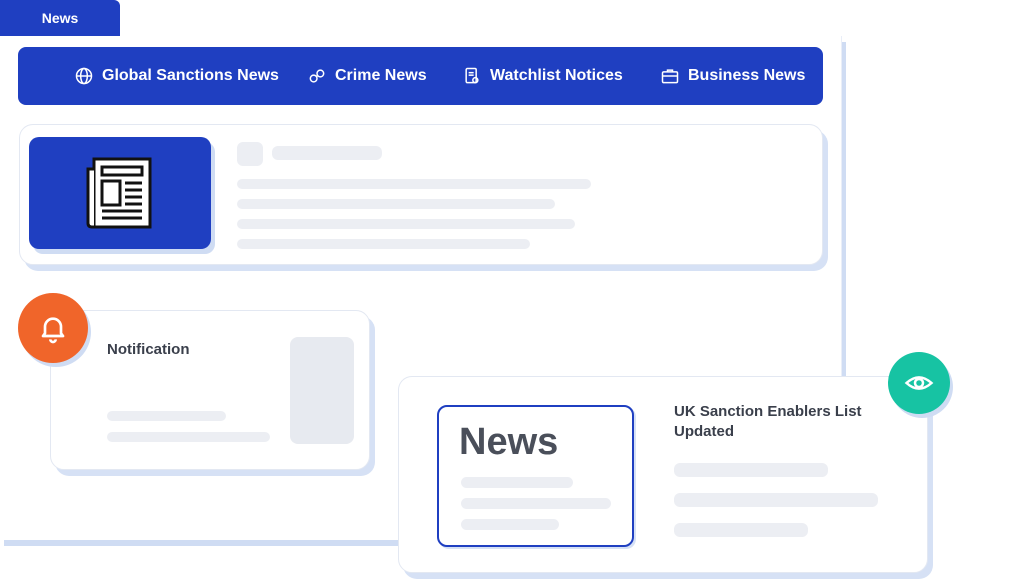 This screenshot has height=580, width=1024. I want to click on placeholder-image, so click(322, 390).